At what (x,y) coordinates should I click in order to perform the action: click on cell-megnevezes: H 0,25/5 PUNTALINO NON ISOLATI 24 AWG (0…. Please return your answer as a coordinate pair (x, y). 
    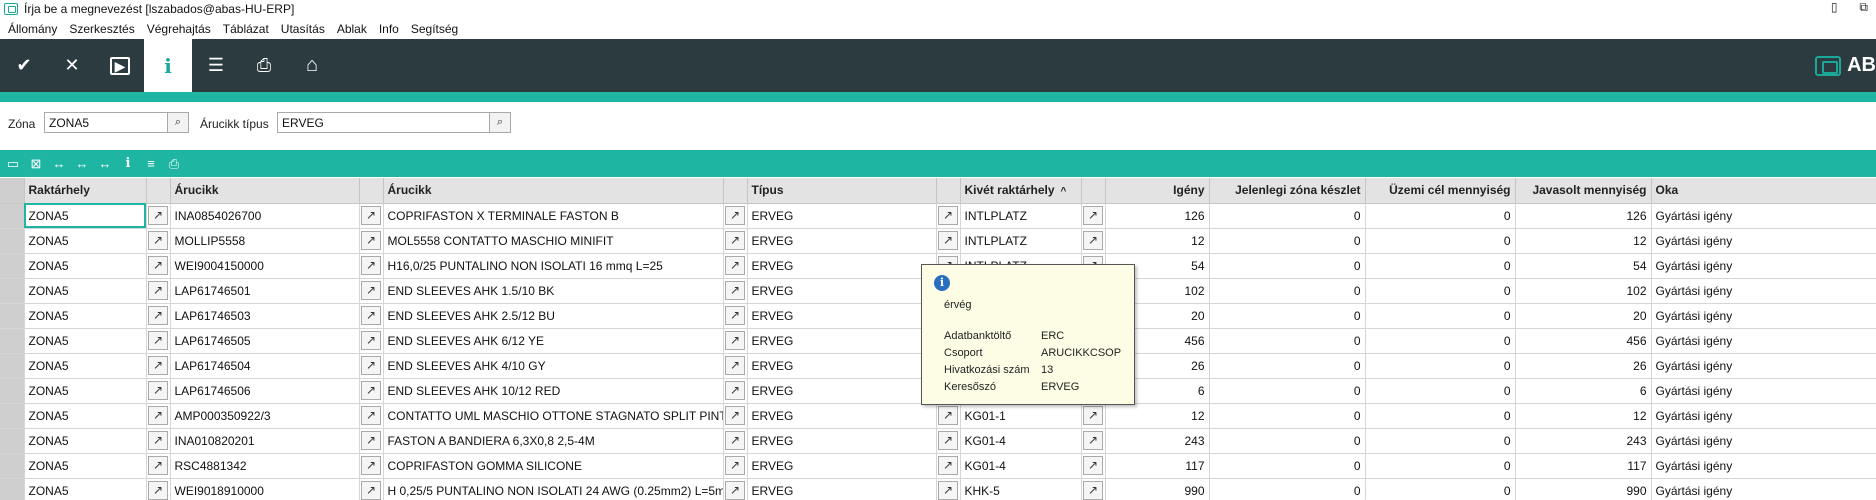
    Looking at the image, I should click on (553, 489).